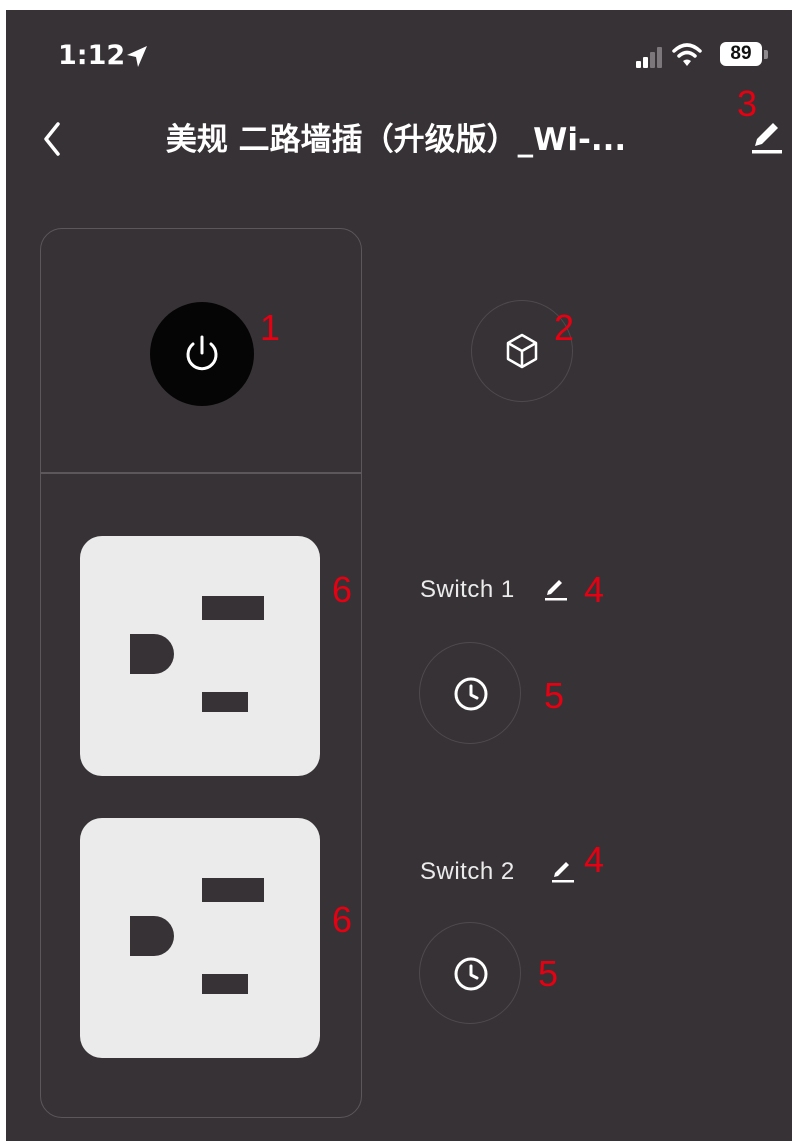 The image size is (798, 1141). Describe the element at coordinates (687, 55) in the screenshot. I see `wifi-icon` at that location.